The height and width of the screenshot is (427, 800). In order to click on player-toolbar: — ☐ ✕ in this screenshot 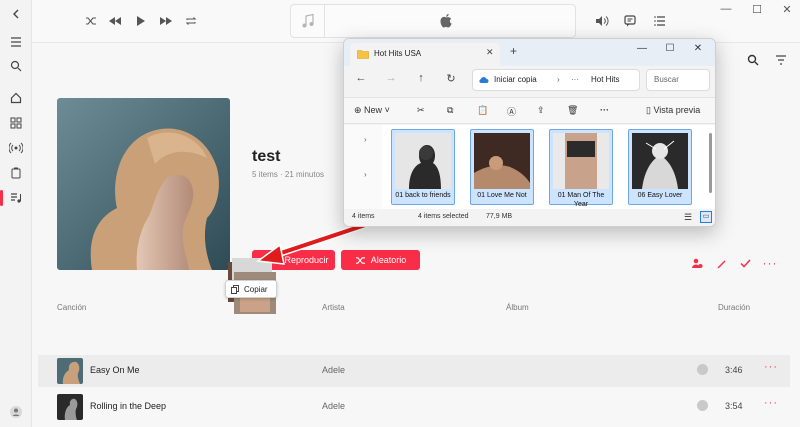, I will do `click(416, 21)`.